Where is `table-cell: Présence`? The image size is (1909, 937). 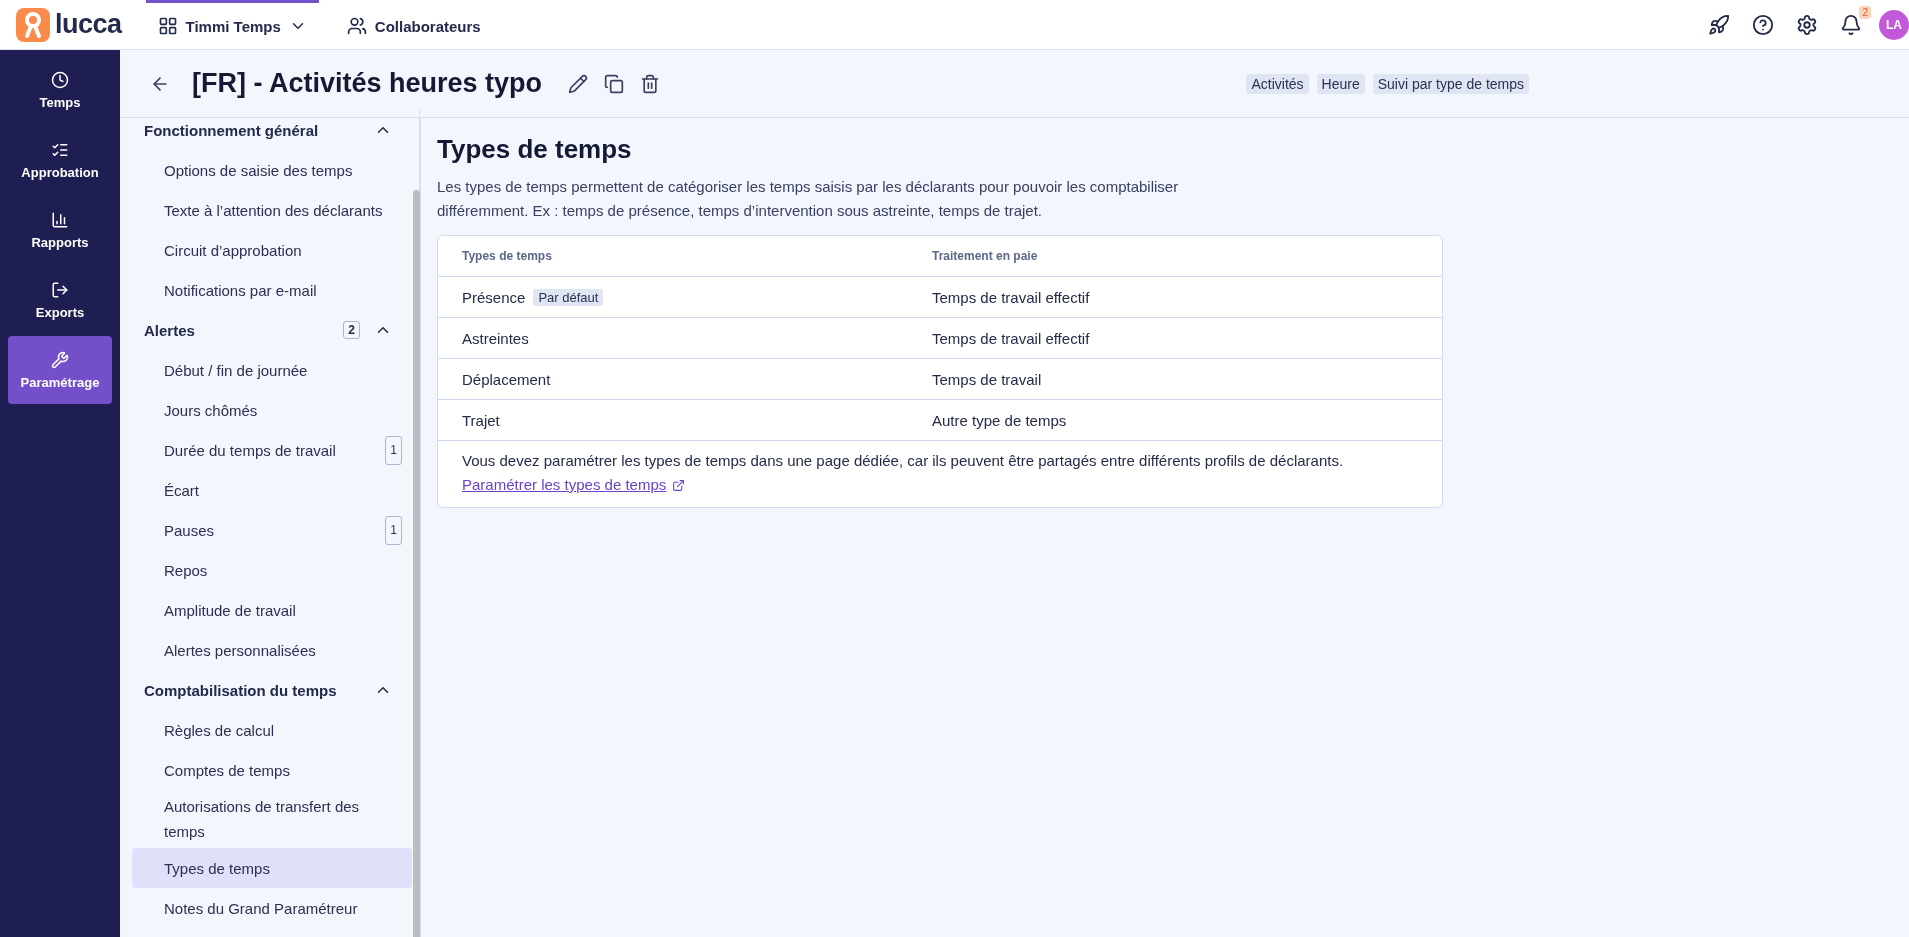 table-cell: Présence is located at coordinates (494, 297).